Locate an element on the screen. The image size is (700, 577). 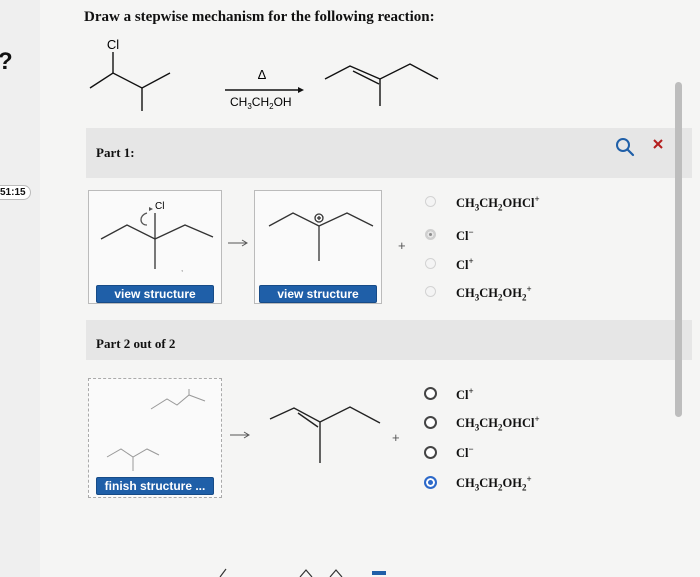
part1-option-3: Cl+ is located at coordinates (465, 264).